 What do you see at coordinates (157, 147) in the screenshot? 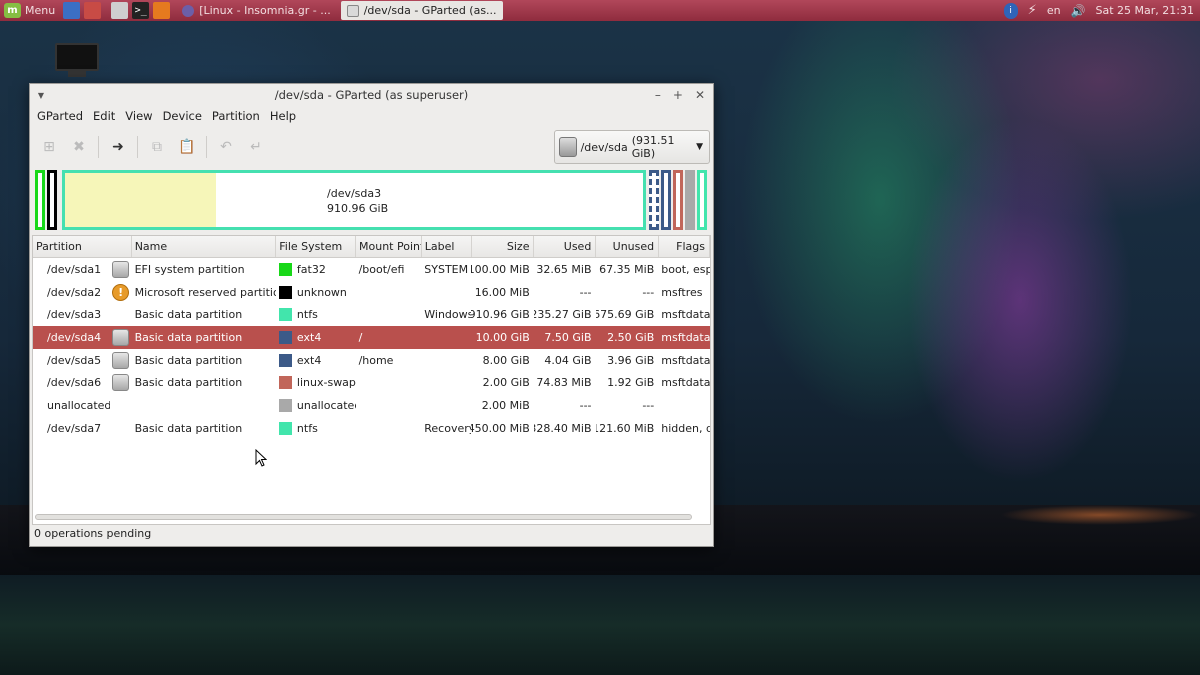
I see `copy-icon: ⧉` at bounding box center [157, 147].